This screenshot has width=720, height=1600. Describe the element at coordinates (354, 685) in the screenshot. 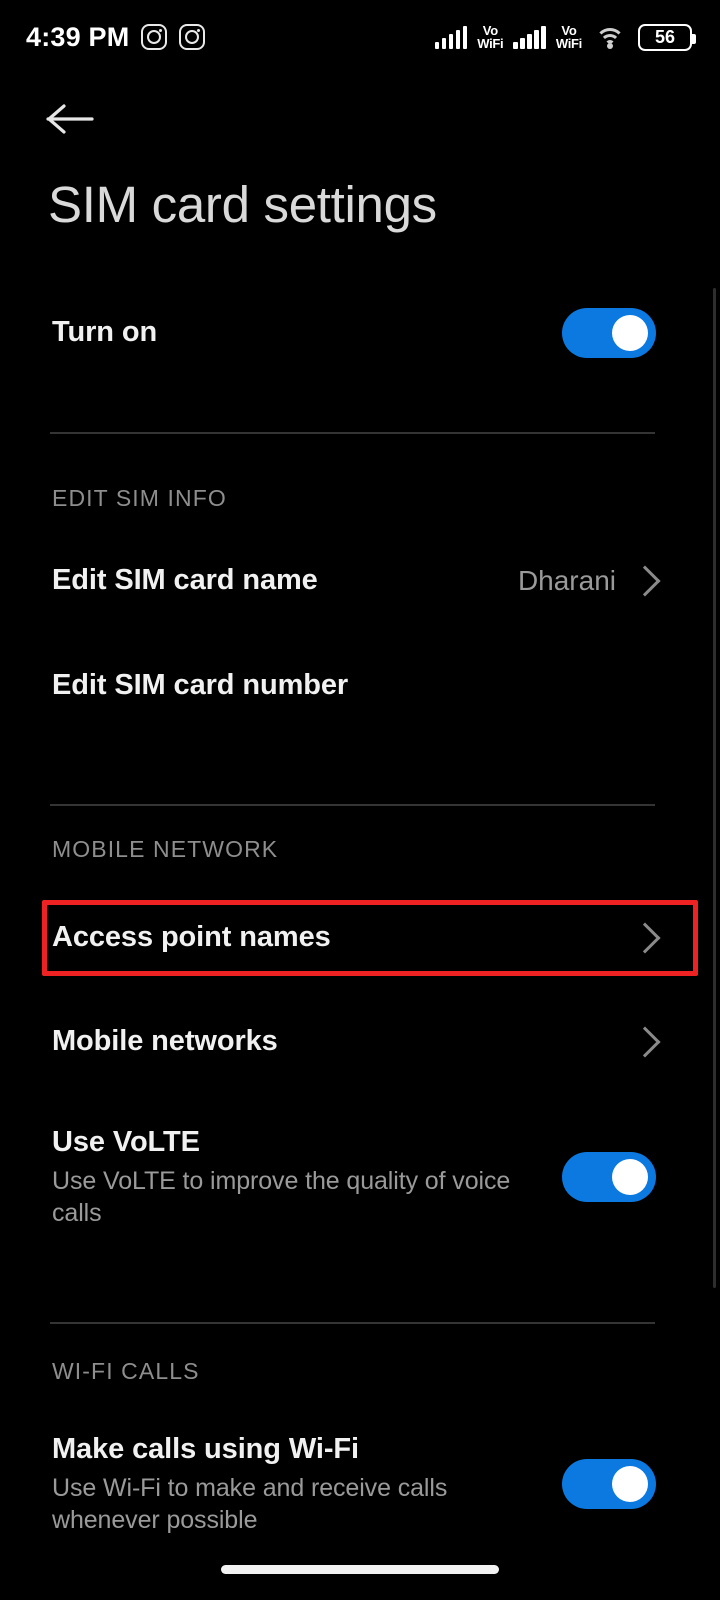

I see `row-edit-sim-card-number-text: Edit SIM card number` at that location.